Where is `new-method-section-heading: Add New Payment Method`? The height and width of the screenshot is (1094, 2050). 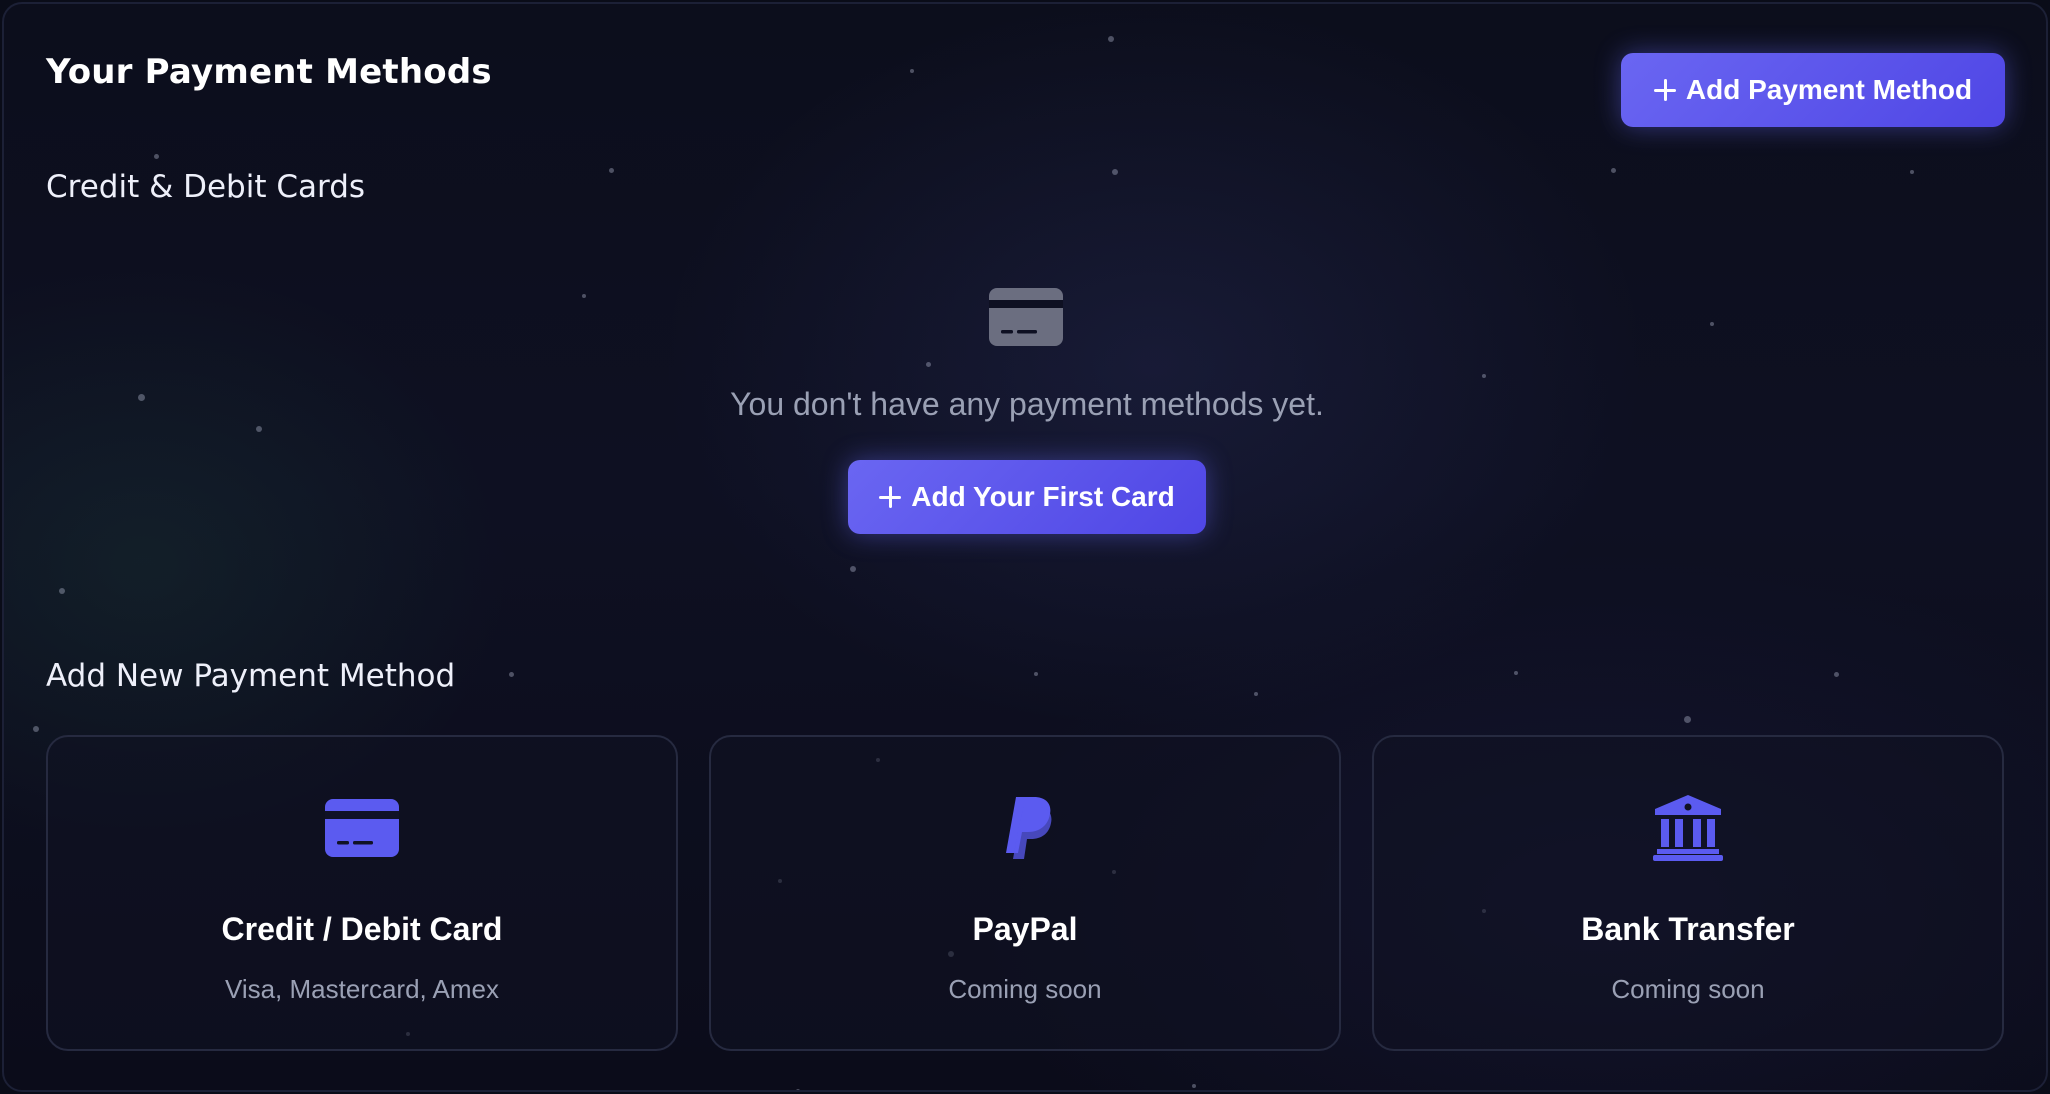 new-method-section-heading: Add New Payment Method is located at coordinates (251, 676).